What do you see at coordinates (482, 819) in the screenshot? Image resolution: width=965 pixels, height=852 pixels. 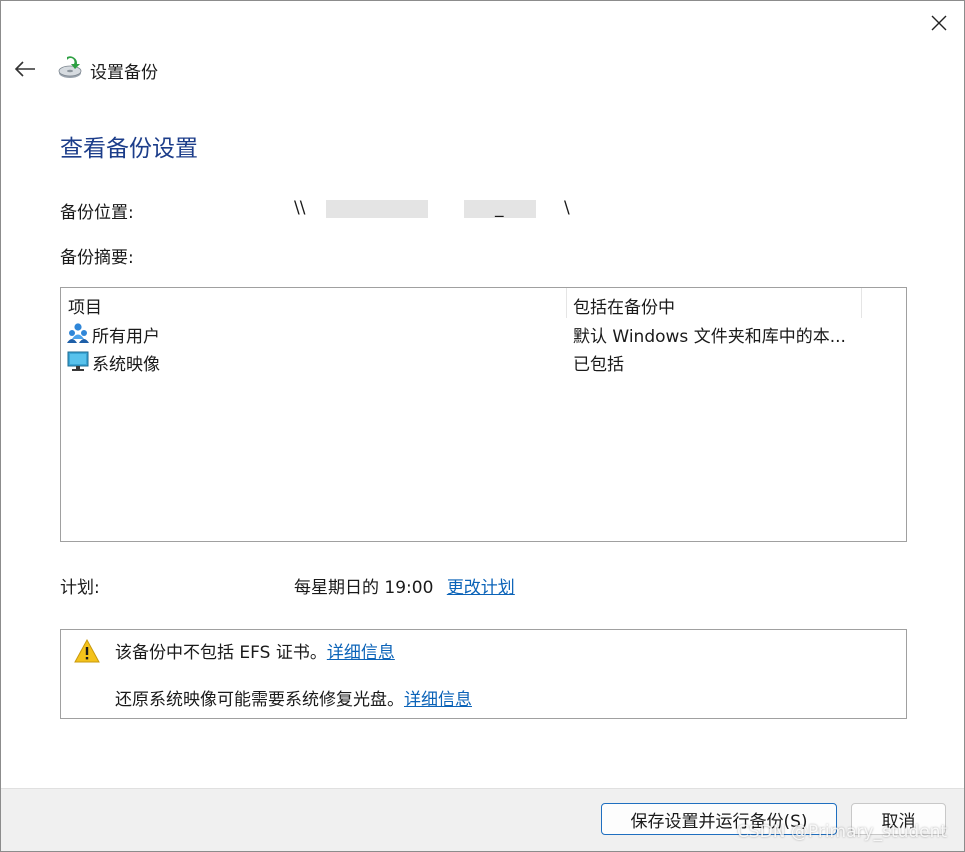 I see `footer-bar: 保存设置并运行备份(S) 取消` at bounding box center [482, 819].